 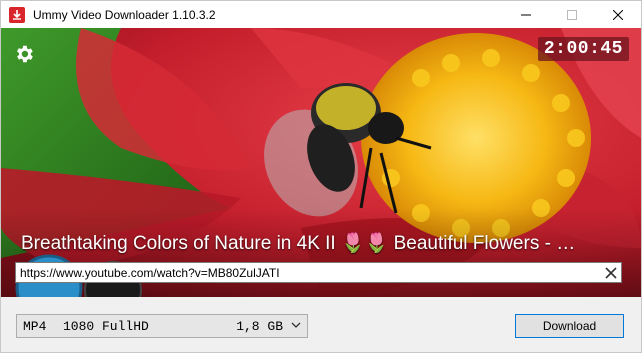 I want to click on close-button, so click(x=618, y=14).